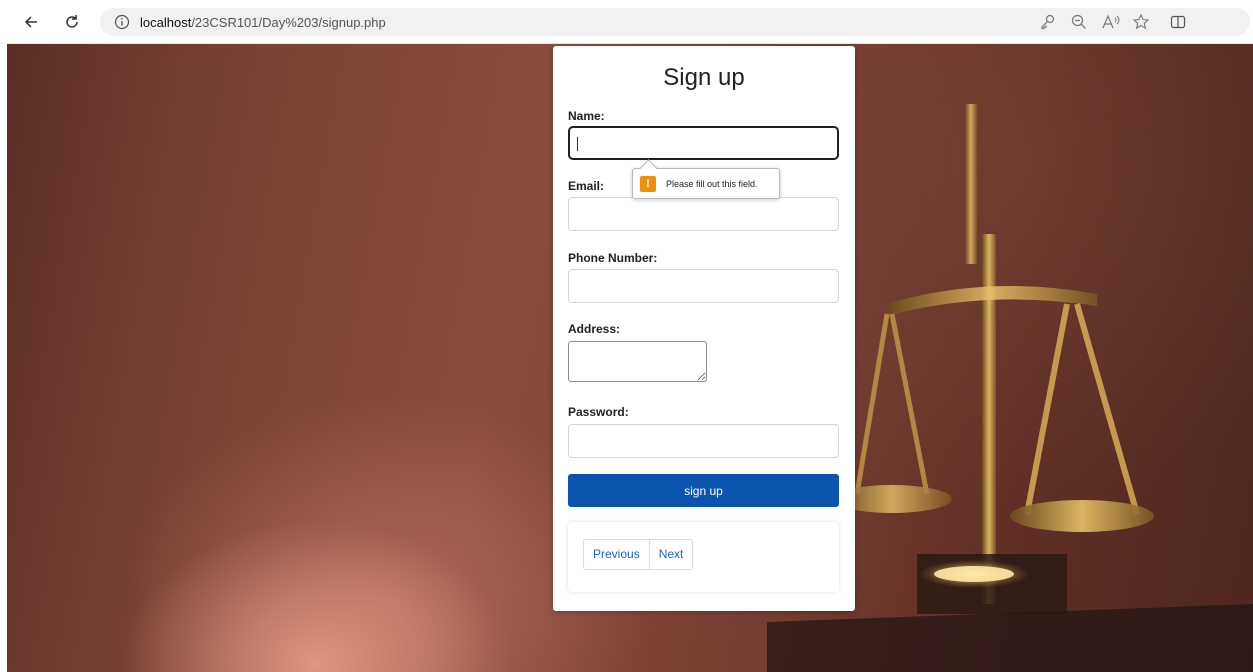 The image size is (1253, 672). Describe the element at coordinates (703, 557) in the screenshot. I see `pagination-container: Previous Next` at that location.